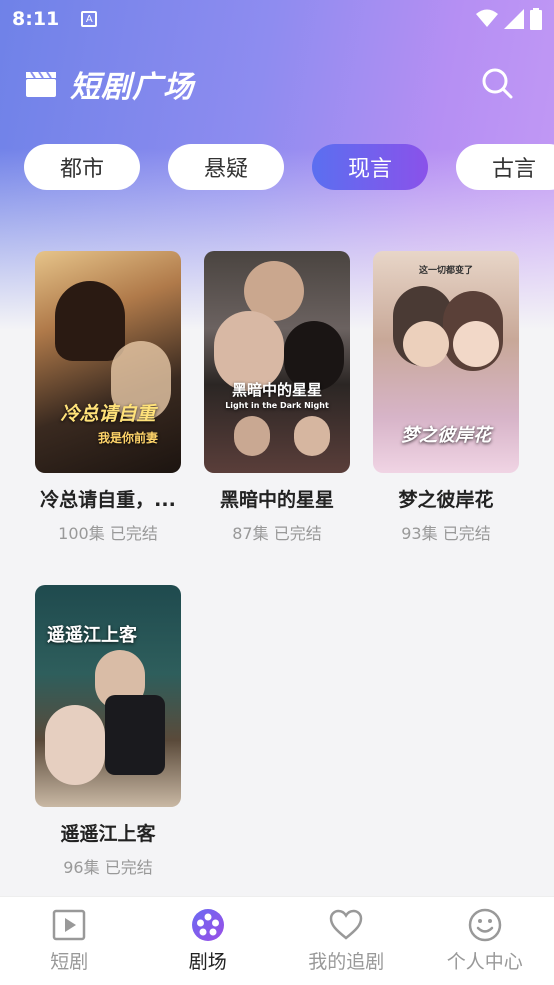  Describe the element at coordinates (108, 414) in the screenshot. I see `poster-title: 冷总请自重` at that location.